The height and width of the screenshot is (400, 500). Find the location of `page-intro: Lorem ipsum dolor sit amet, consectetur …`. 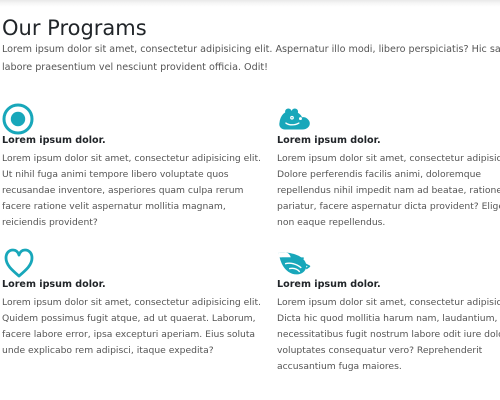

page-intro: Lorem ipsum dolor sit amet, consectetur … is located at coordinates (251, 58).